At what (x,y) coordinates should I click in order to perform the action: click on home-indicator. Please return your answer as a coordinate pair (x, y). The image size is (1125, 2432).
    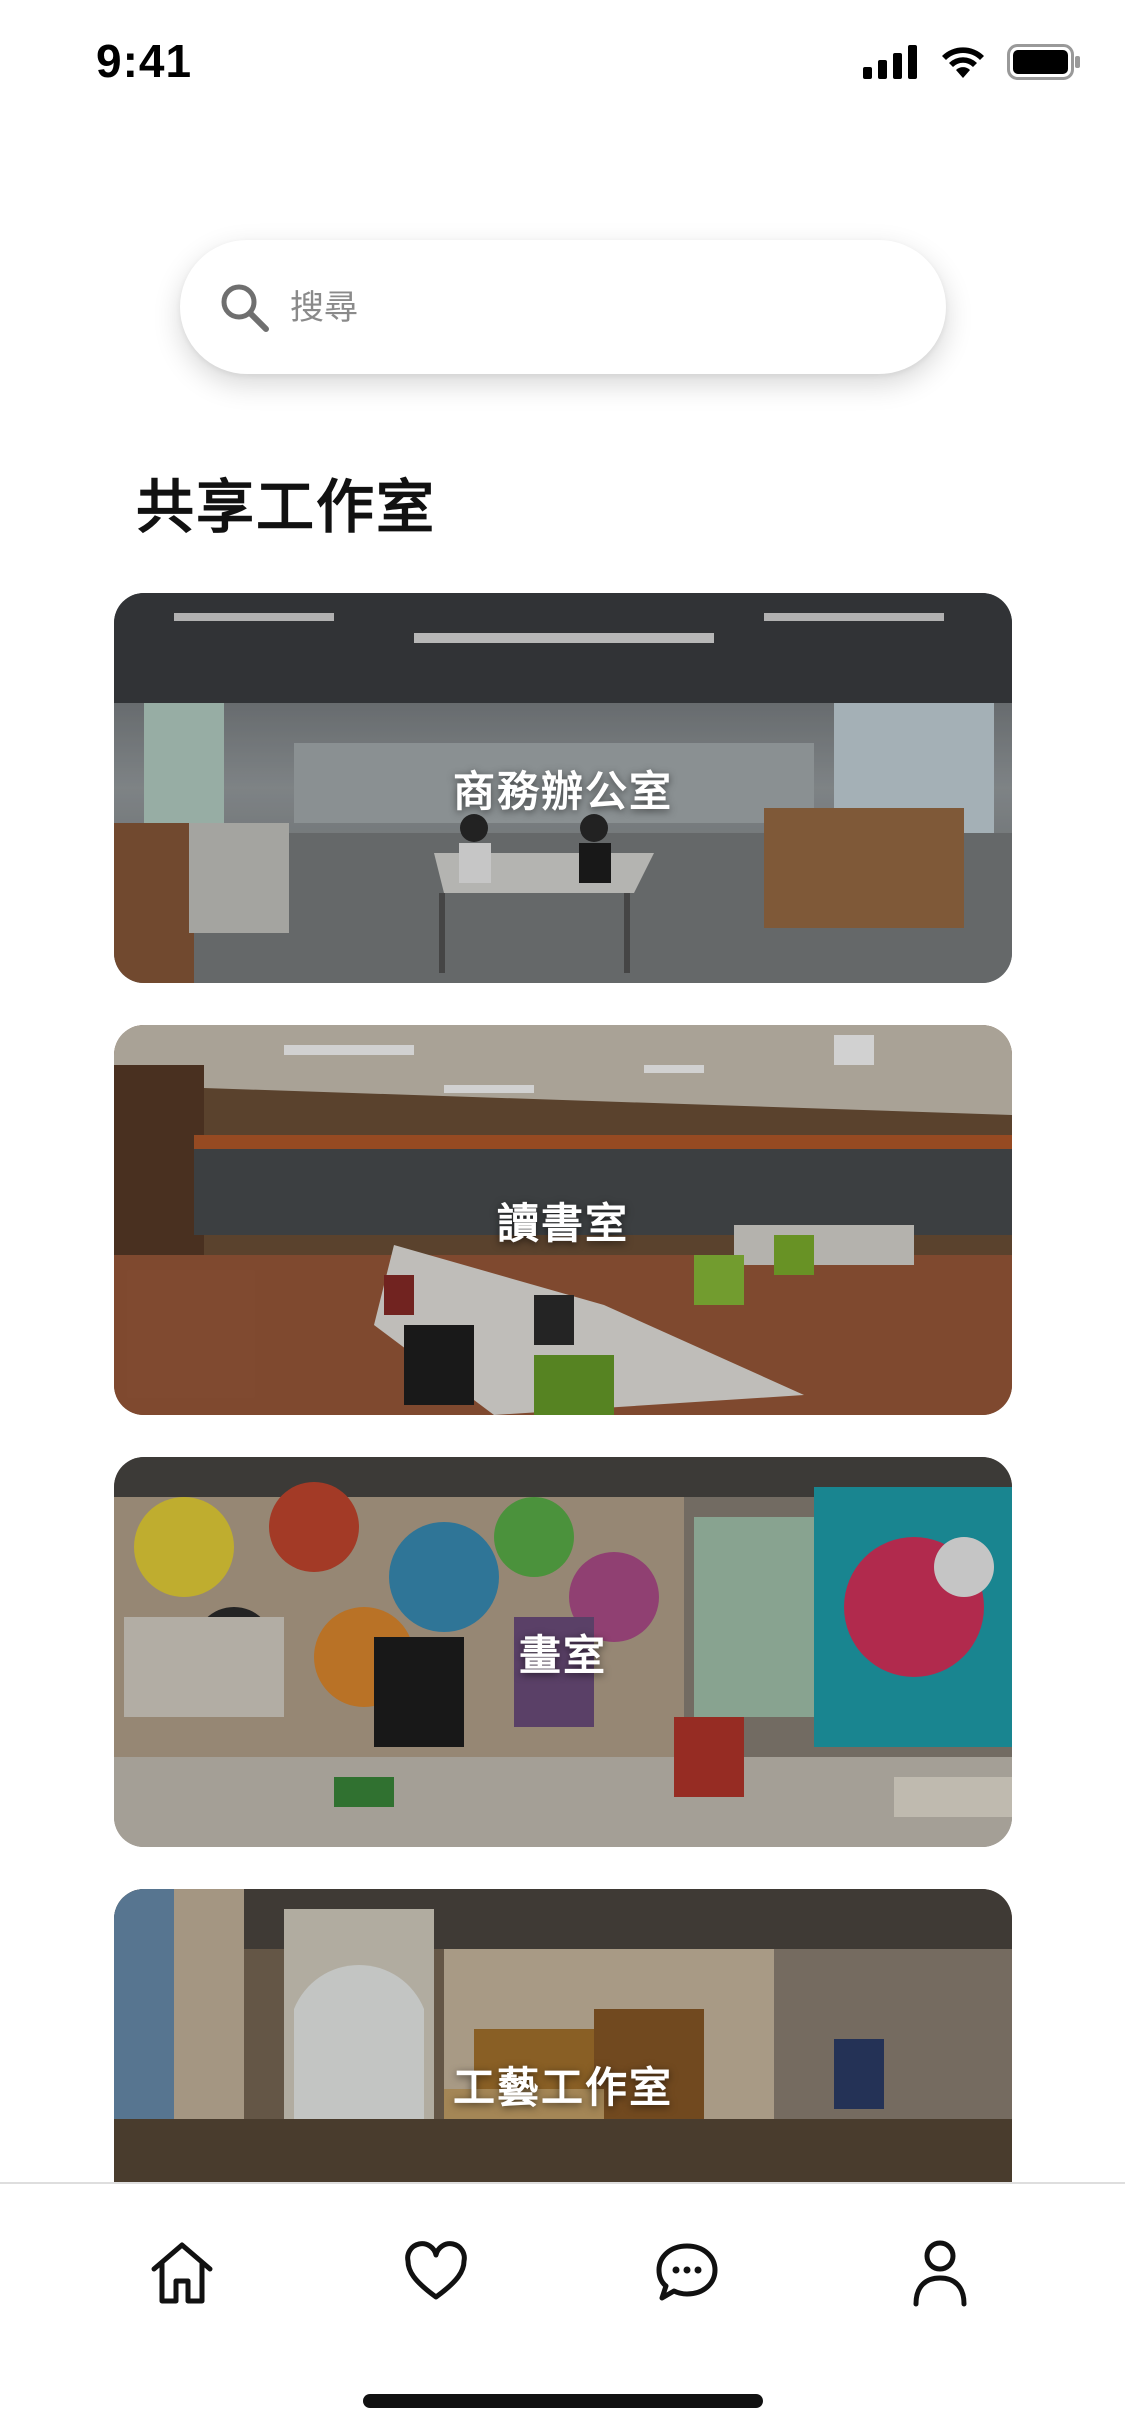
    Looking at the image, I should click on (563, 2401).